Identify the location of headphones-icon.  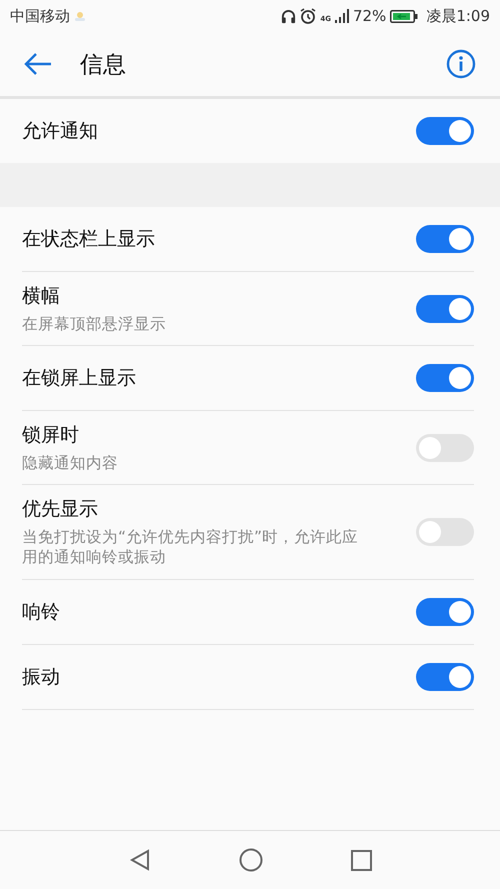
(288, 16).